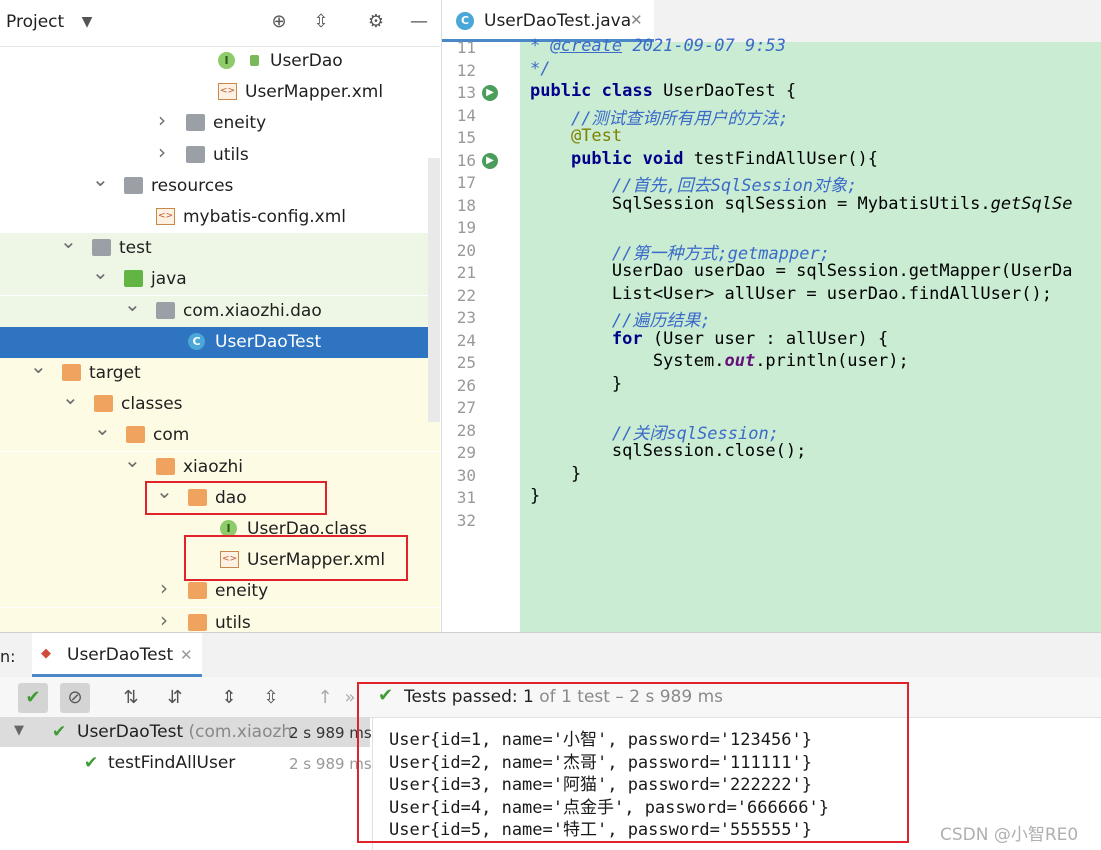 The image size is (1101, 850). Describe the element at coordinates (466, 182) in the screenshot. I see `line-number: 17` at that location.